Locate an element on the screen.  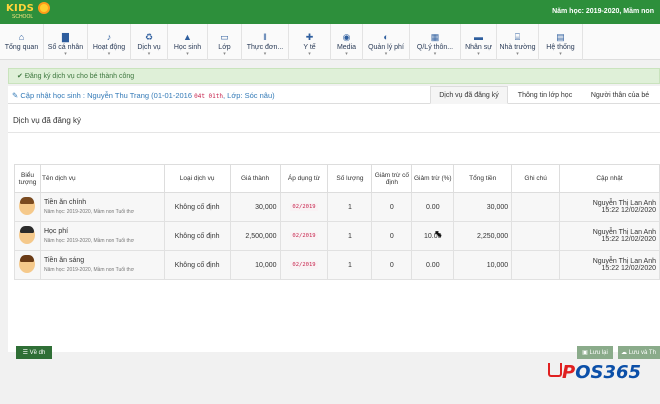
nav-item-label: Lớp is located at coordinates (224, 47).